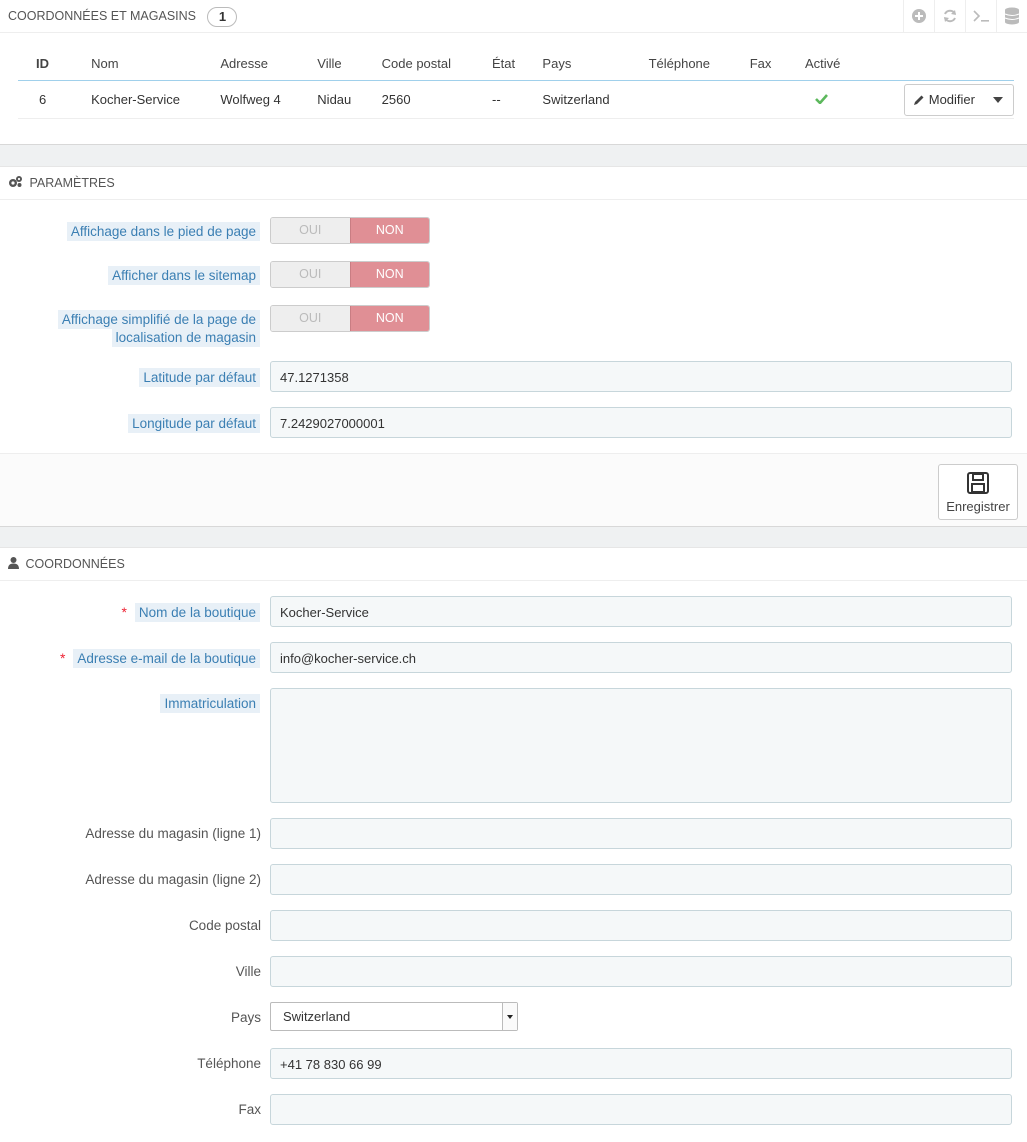  What do you see at coordinates (269, 99) in the screenshot?
I see `cell-adresse: Wolfweg 4` at bounding box center [269, 99].